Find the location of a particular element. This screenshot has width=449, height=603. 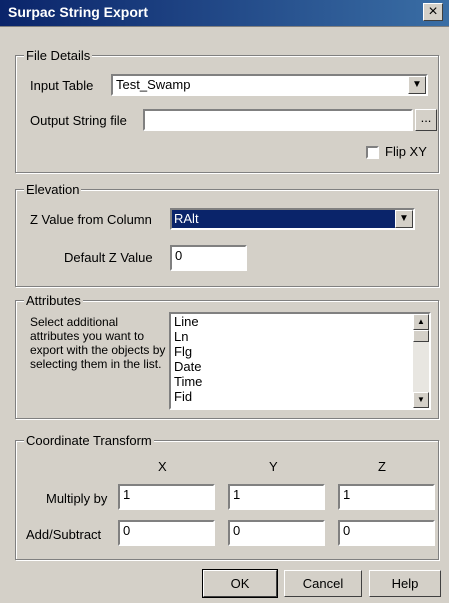

scroll-up-icon: ▲ is located at coordinates (421, 322).